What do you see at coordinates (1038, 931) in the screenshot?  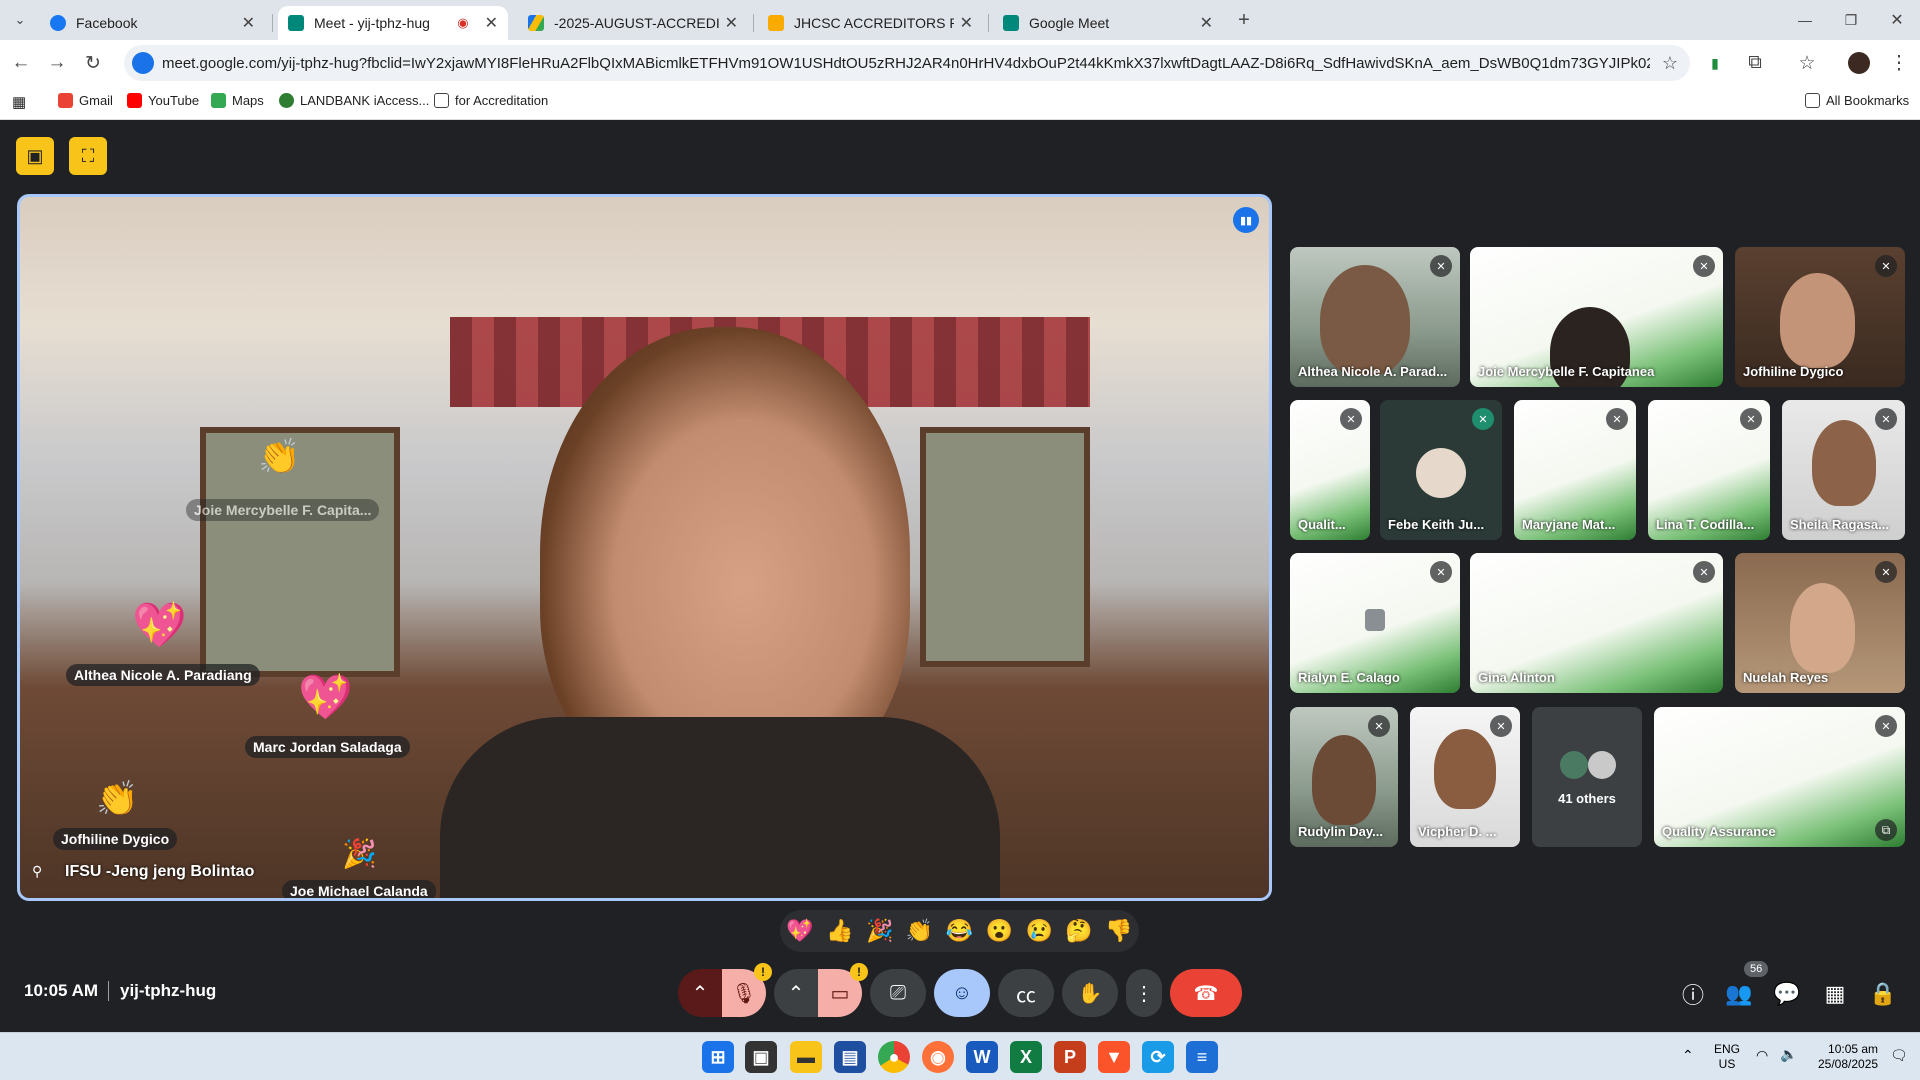 I see `sad-reaction: 😢` at bounding box center [1038, 931].